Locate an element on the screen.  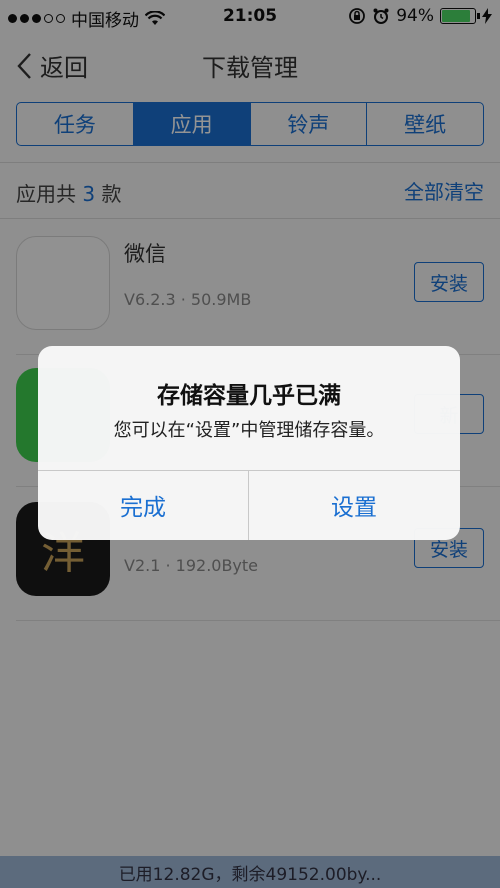
alert-title: 存储容量几乎已满 is located at coordinates (249, 396).